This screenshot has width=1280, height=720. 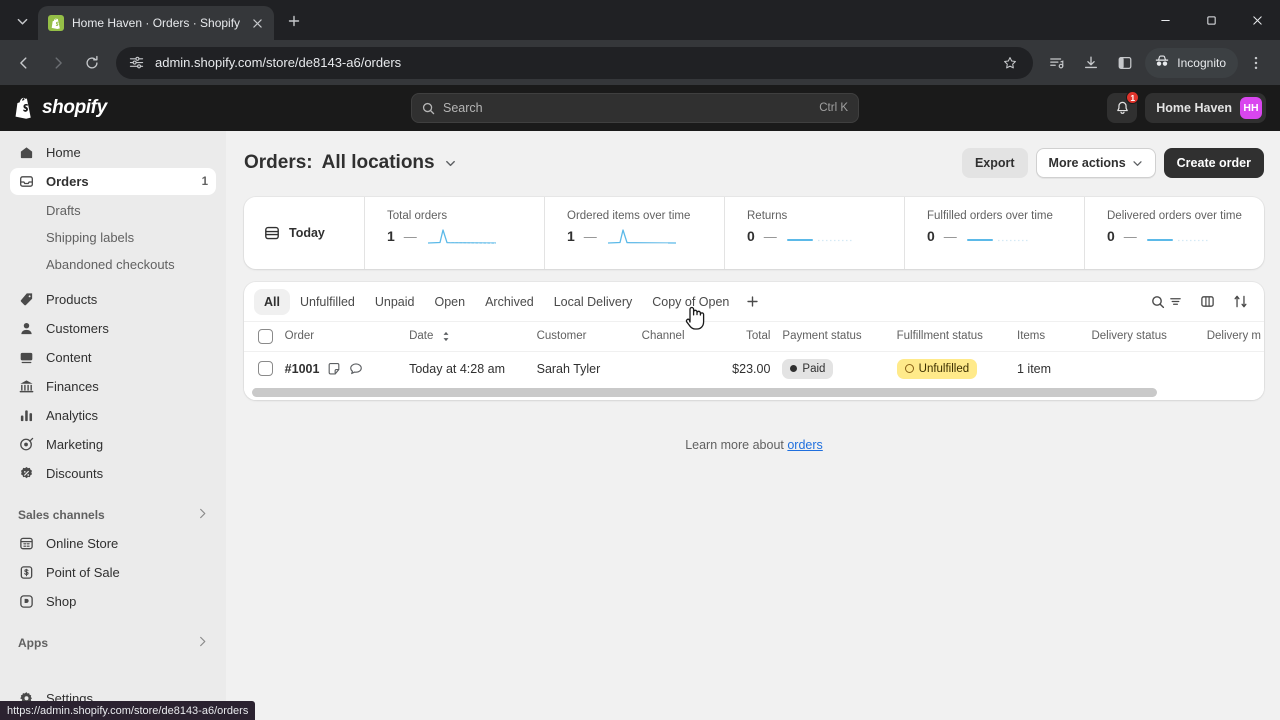 What do you see at coordinates (593, 302) in the screenshot?
I see `tab-local-delivery: Local Delivery` at bounding box center [593, 302].